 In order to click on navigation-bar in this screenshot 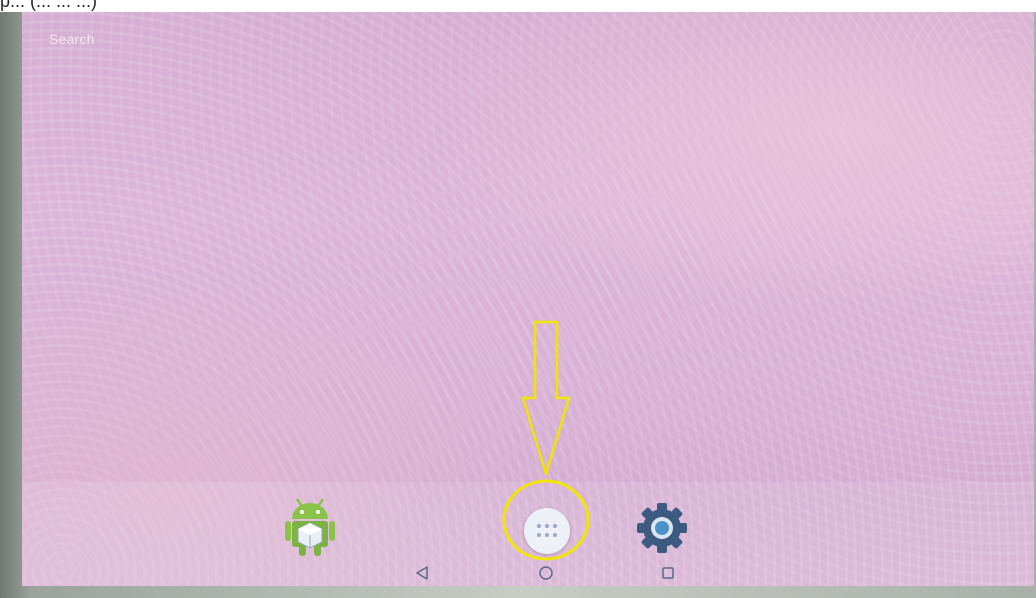, I will do `click(528, 573)`.